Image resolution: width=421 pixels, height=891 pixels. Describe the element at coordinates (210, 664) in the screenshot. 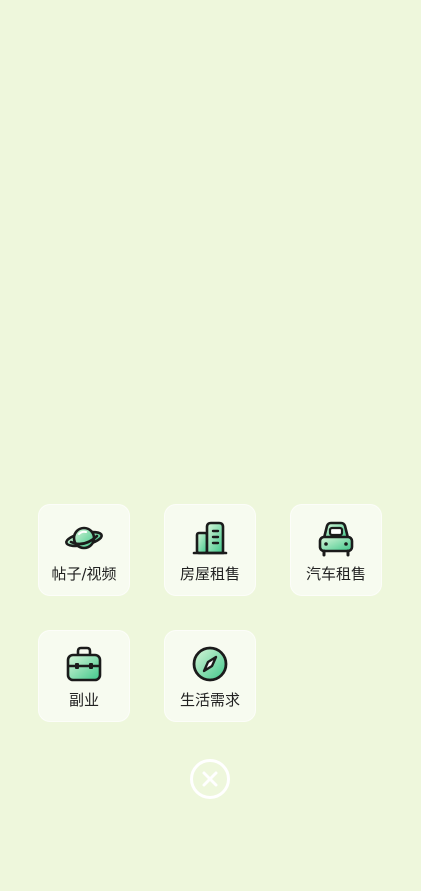

I see `compass-icon` at that location.